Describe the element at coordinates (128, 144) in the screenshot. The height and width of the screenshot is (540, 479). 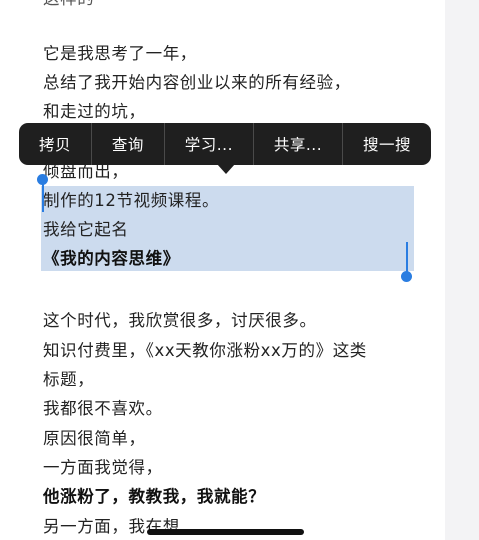
I see `lookup-menu-item: 查询` at that location.